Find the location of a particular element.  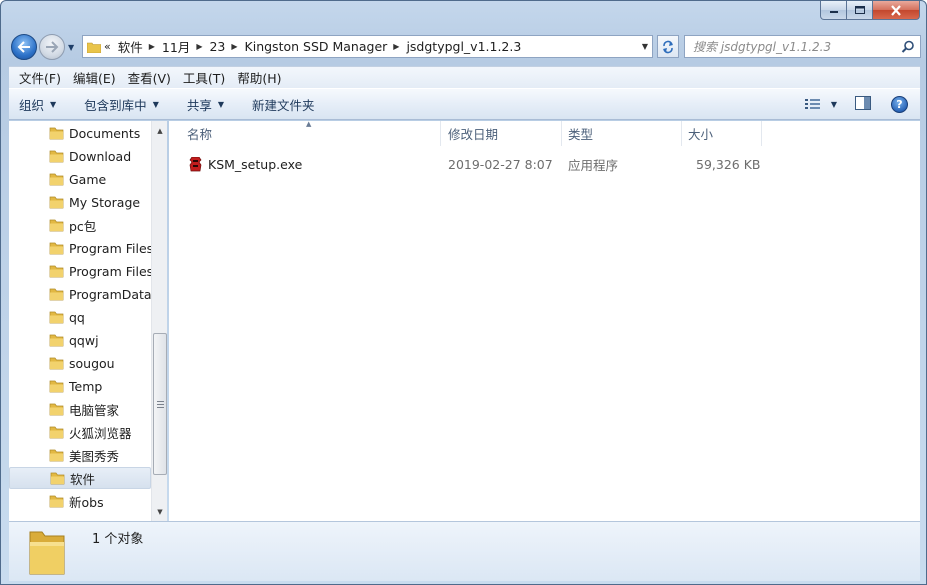

sidebar-item: ProgramData is located at coordinates (80, 294).